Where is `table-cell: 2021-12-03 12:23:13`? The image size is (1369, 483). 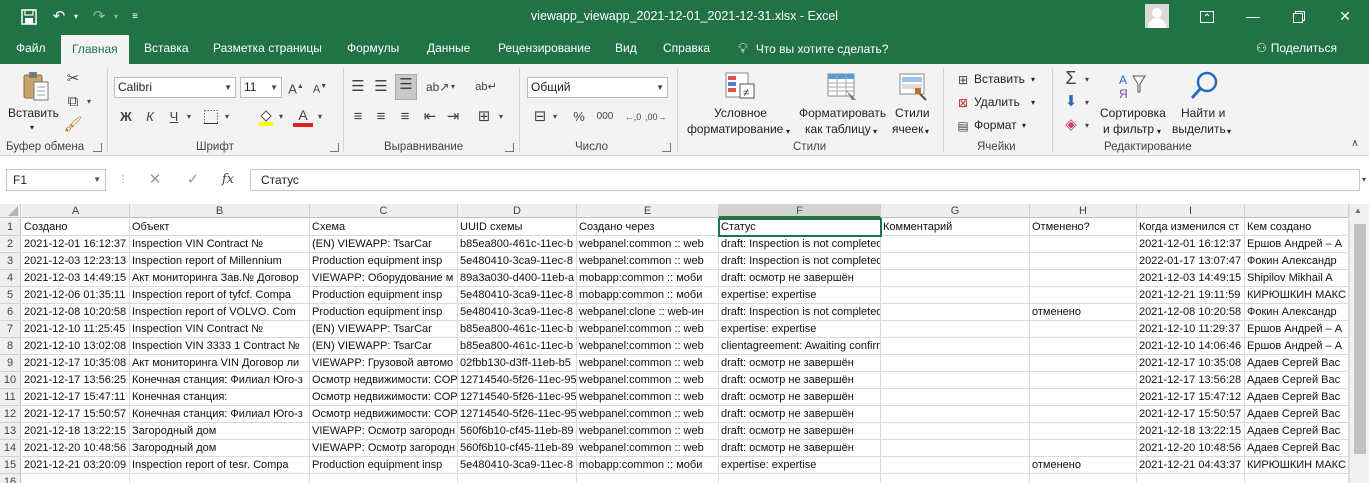
table-cell: 2021-12-03 12:23:13 is located at coordinates (76, 261).